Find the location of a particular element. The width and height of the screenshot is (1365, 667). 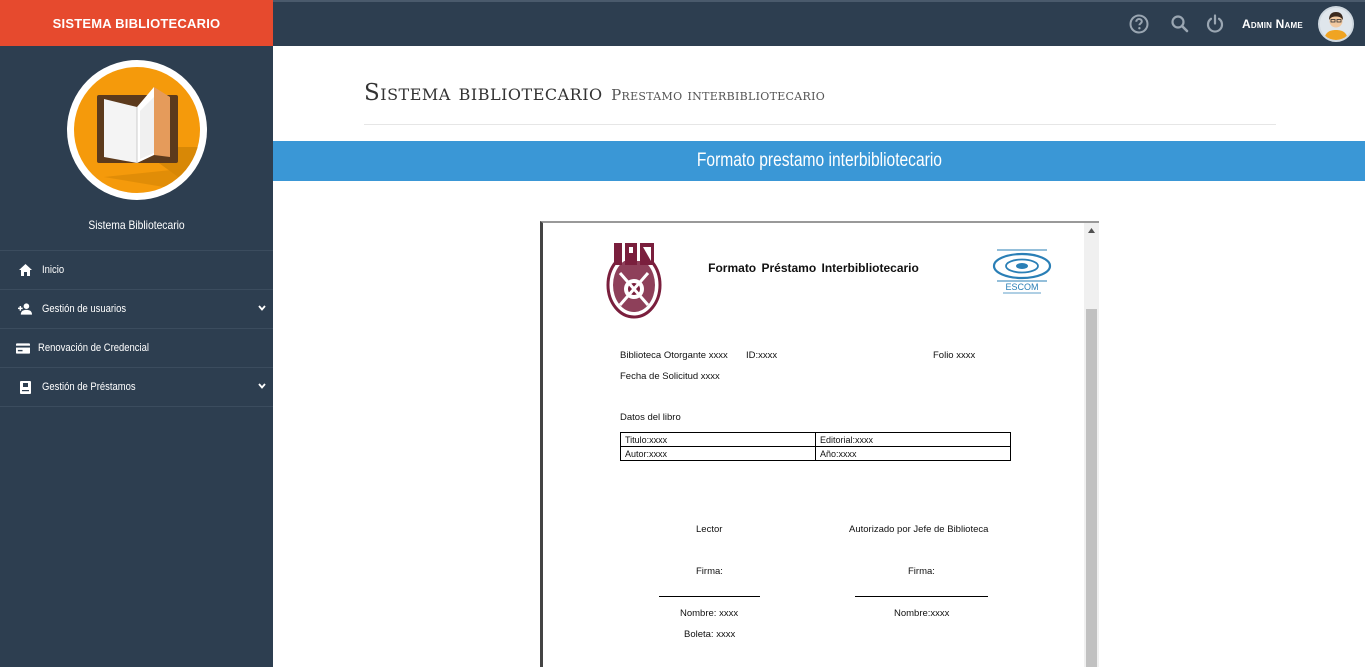

table-cell: Titulo:xxxx is located at coordinates (718, 439).